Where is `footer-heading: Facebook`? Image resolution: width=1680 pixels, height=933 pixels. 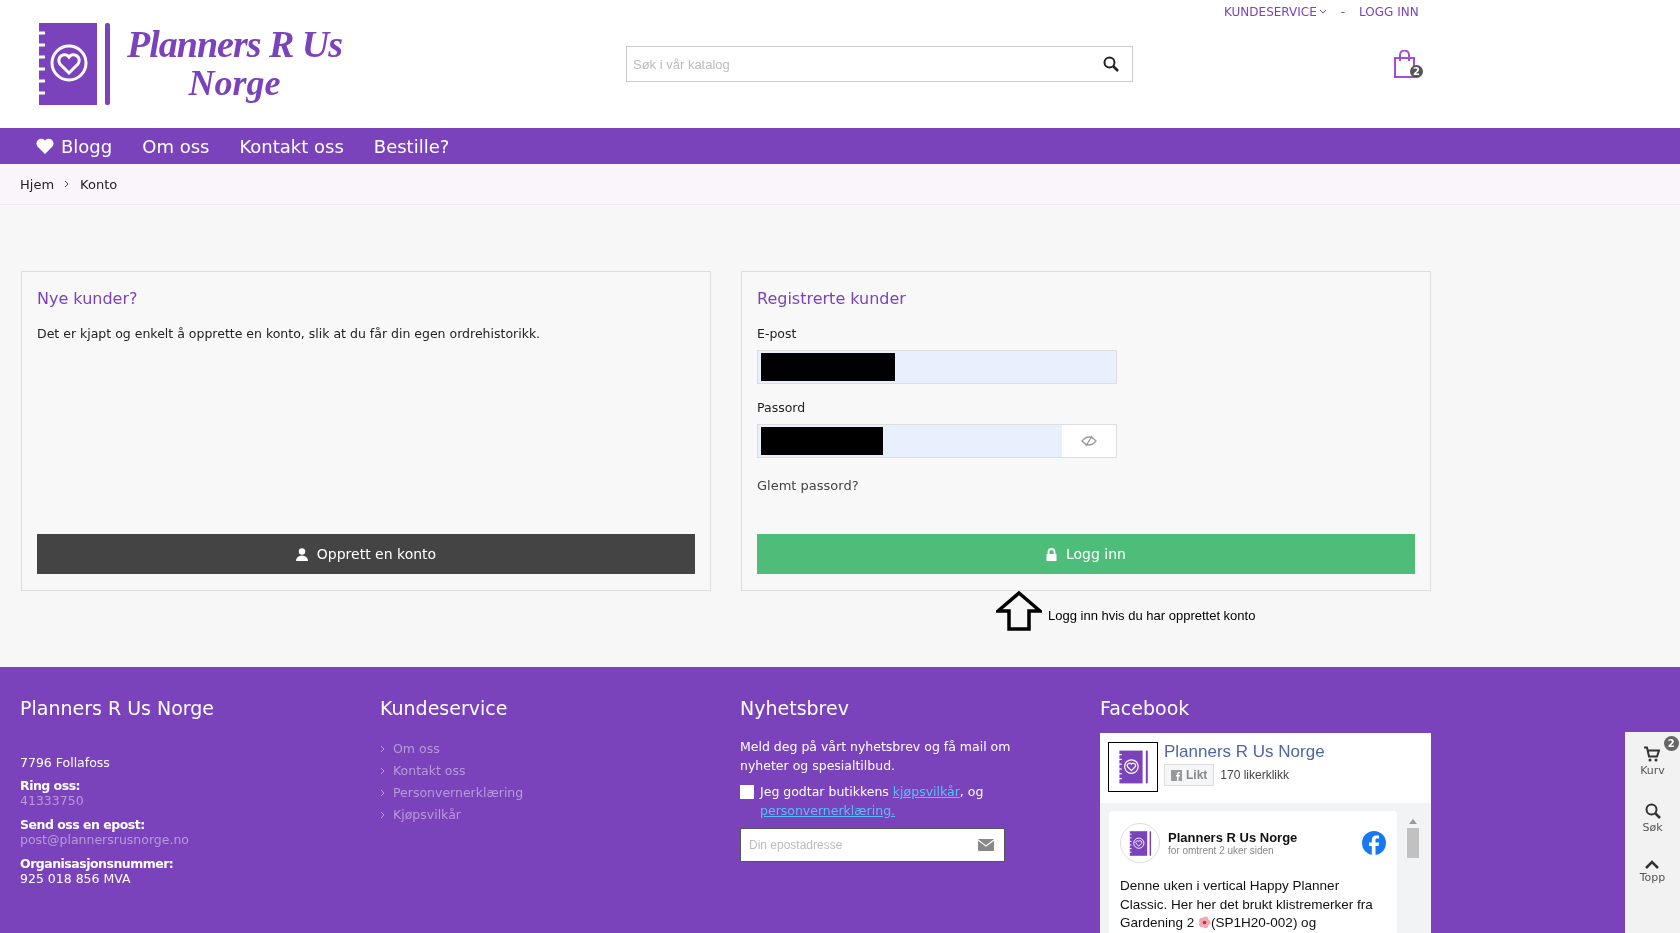
footer-heading: Facebook is located at coordinates (1145, 708).